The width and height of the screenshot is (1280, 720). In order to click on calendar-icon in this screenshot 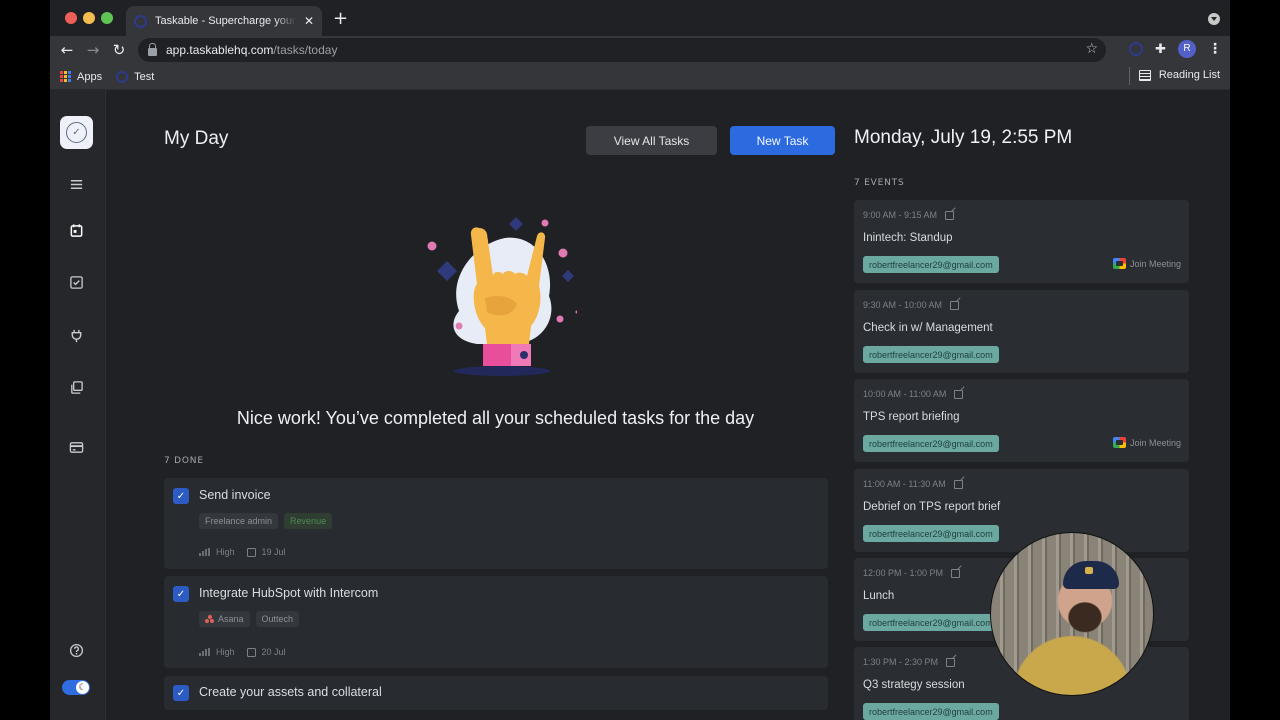, I will do `click(76, 230)`.